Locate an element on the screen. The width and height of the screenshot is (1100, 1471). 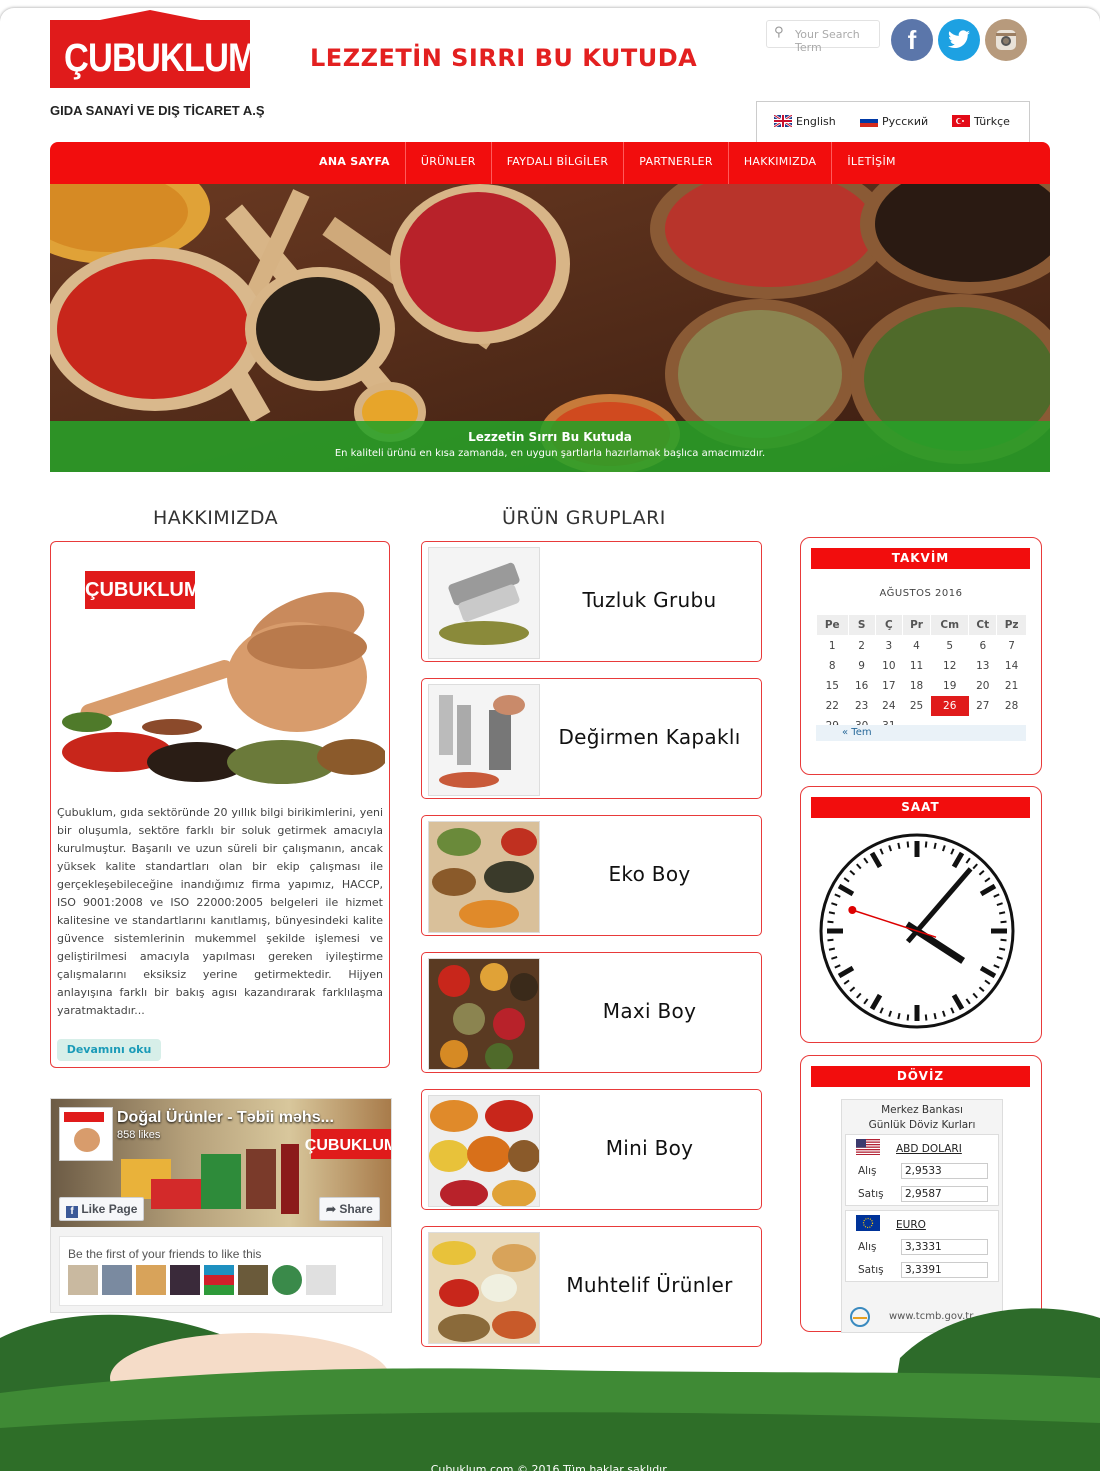
calendar-day: 2 is located at coordinates (861, 646).